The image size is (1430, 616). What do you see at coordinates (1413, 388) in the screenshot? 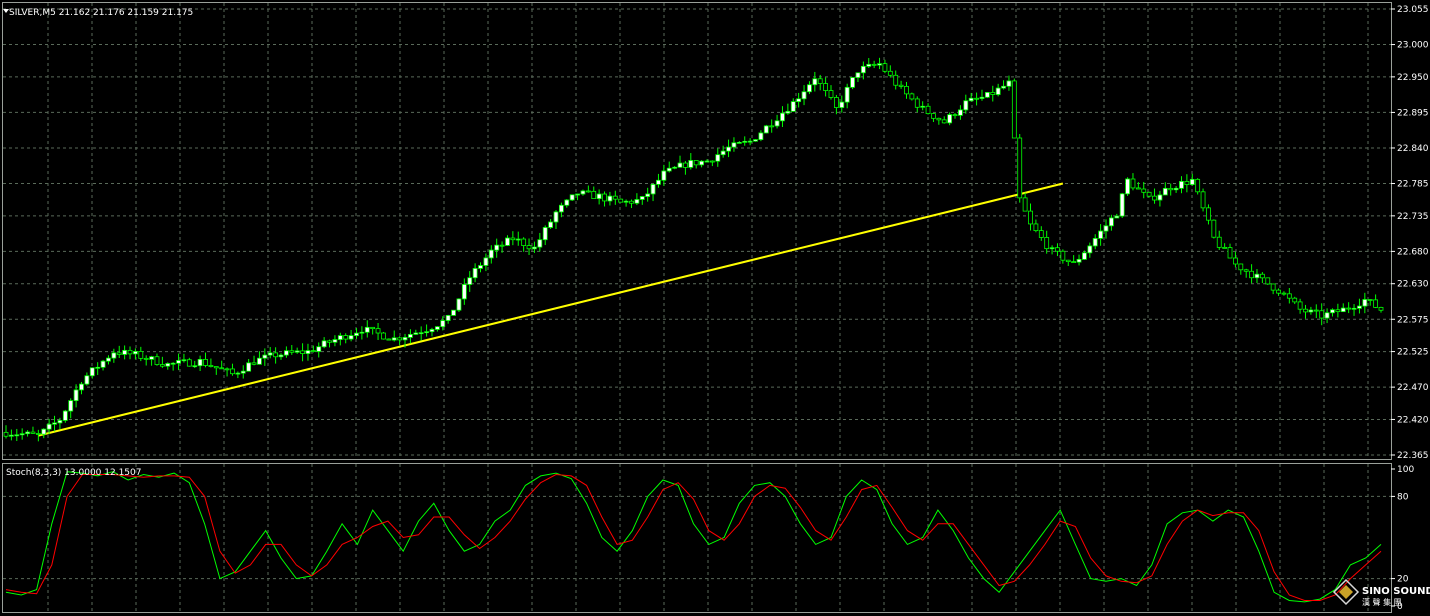
I see `price-tick-label: 22.470` at bounding box center [1413, 388].